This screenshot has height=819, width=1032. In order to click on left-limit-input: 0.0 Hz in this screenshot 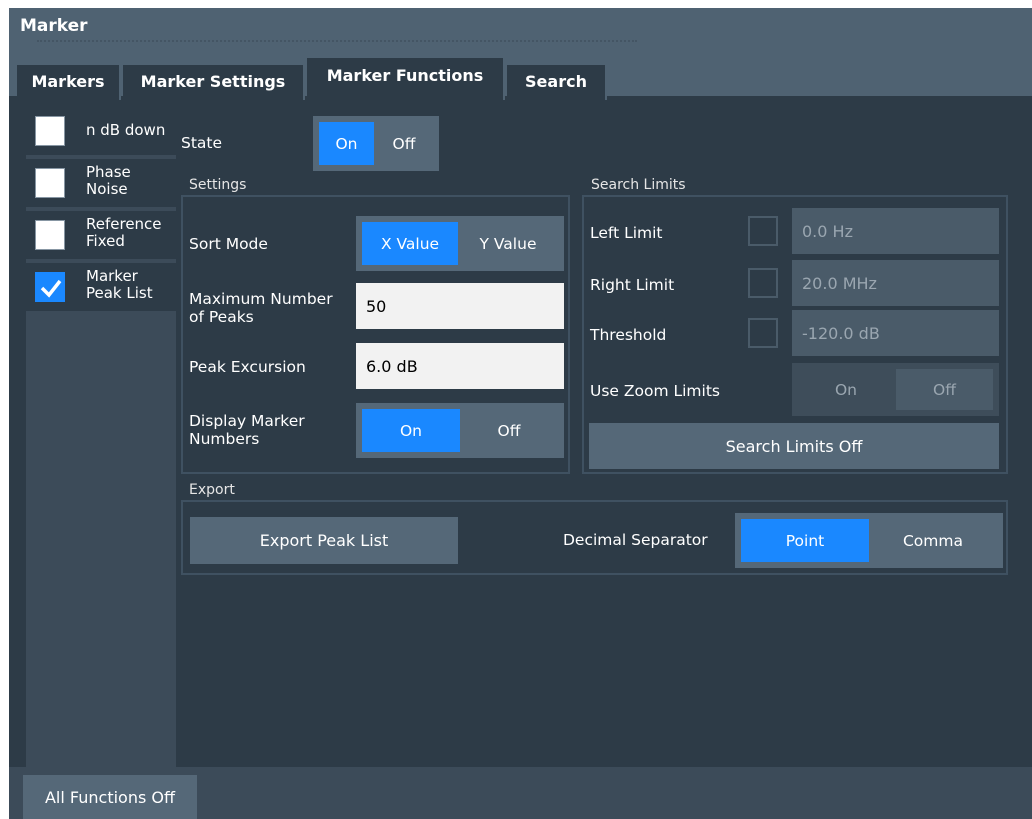, I will do `click(895, 231)`.